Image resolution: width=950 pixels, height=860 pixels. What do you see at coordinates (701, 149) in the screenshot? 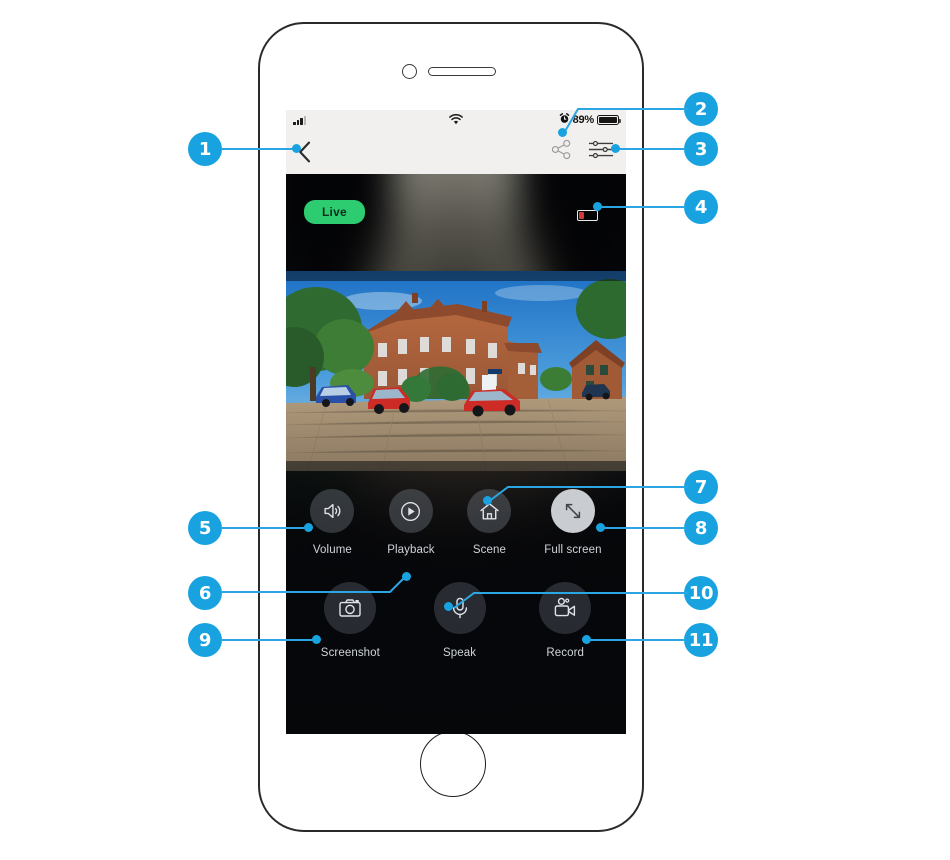
I see `callout-badge-3: 3` at bounding box center [701, 149].